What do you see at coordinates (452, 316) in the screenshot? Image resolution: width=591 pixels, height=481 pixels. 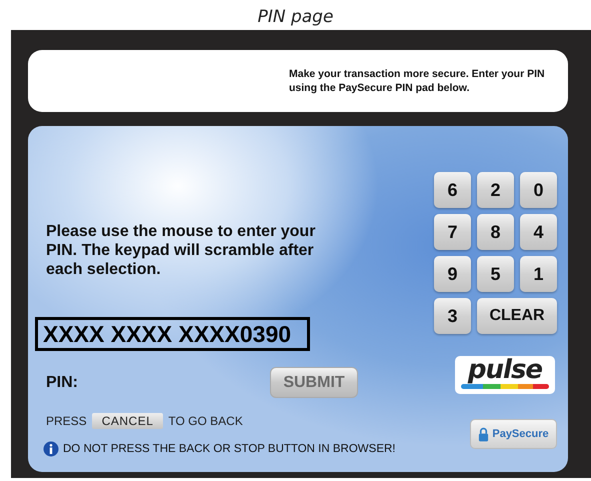 I see `keypad-key: 3` at bounding box center [452, 316].